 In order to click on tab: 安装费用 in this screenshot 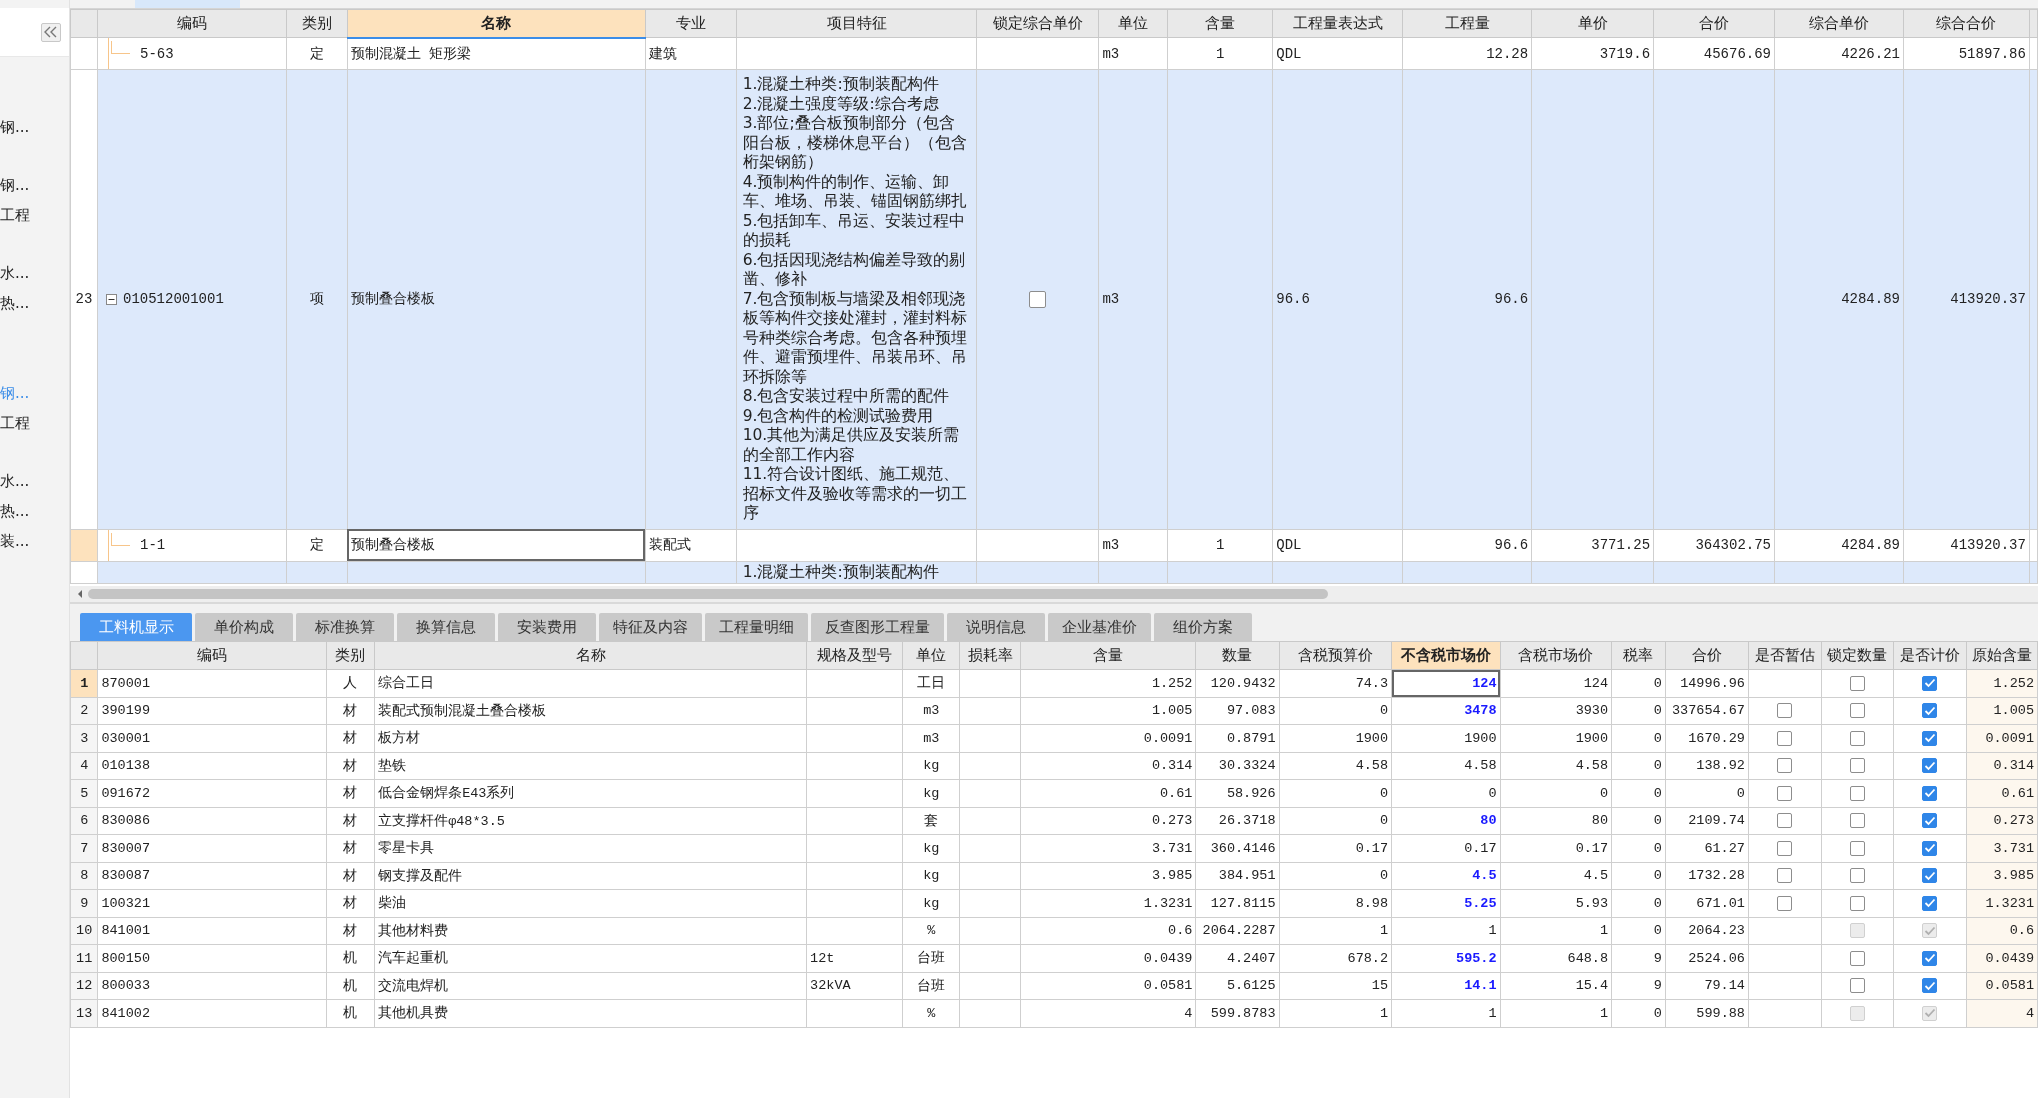, I will do `click(547, 627)`.